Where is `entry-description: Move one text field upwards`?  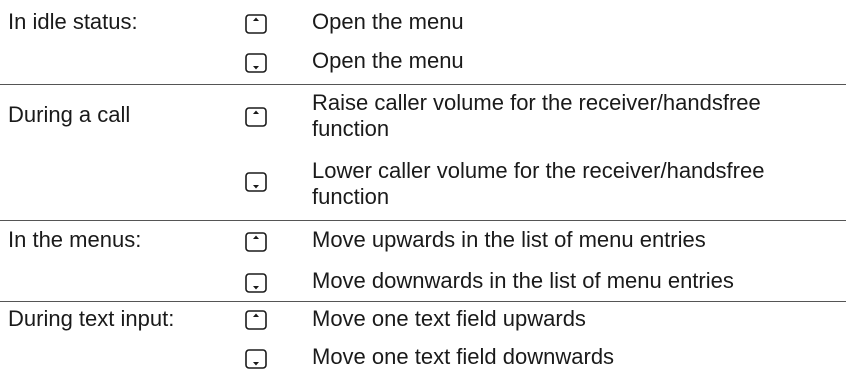 entry-description: Move one text field upwards is located at coordinates (449, 318).